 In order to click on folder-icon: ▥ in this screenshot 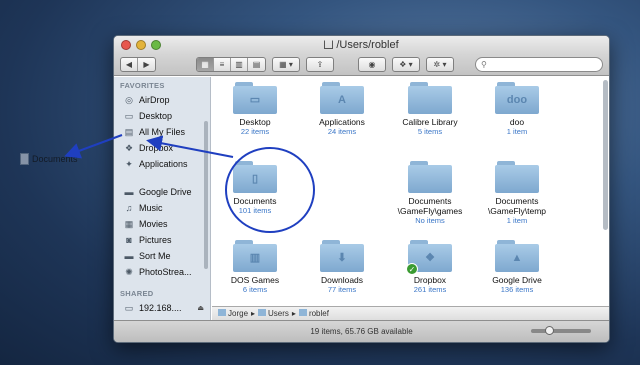, I will do `click(255, 256)`.